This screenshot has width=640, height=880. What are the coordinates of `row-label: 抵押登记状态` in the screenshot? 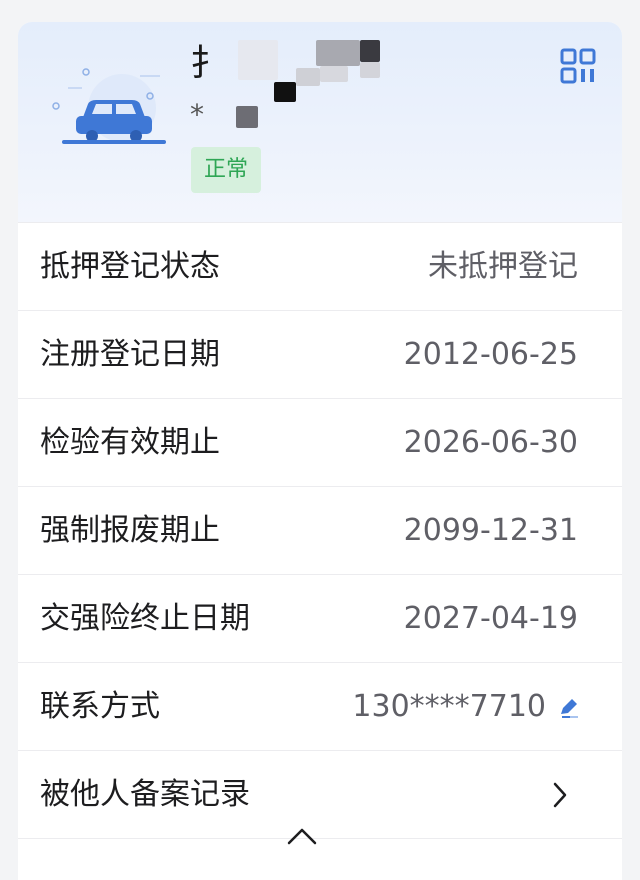 It's located at (130, 266).